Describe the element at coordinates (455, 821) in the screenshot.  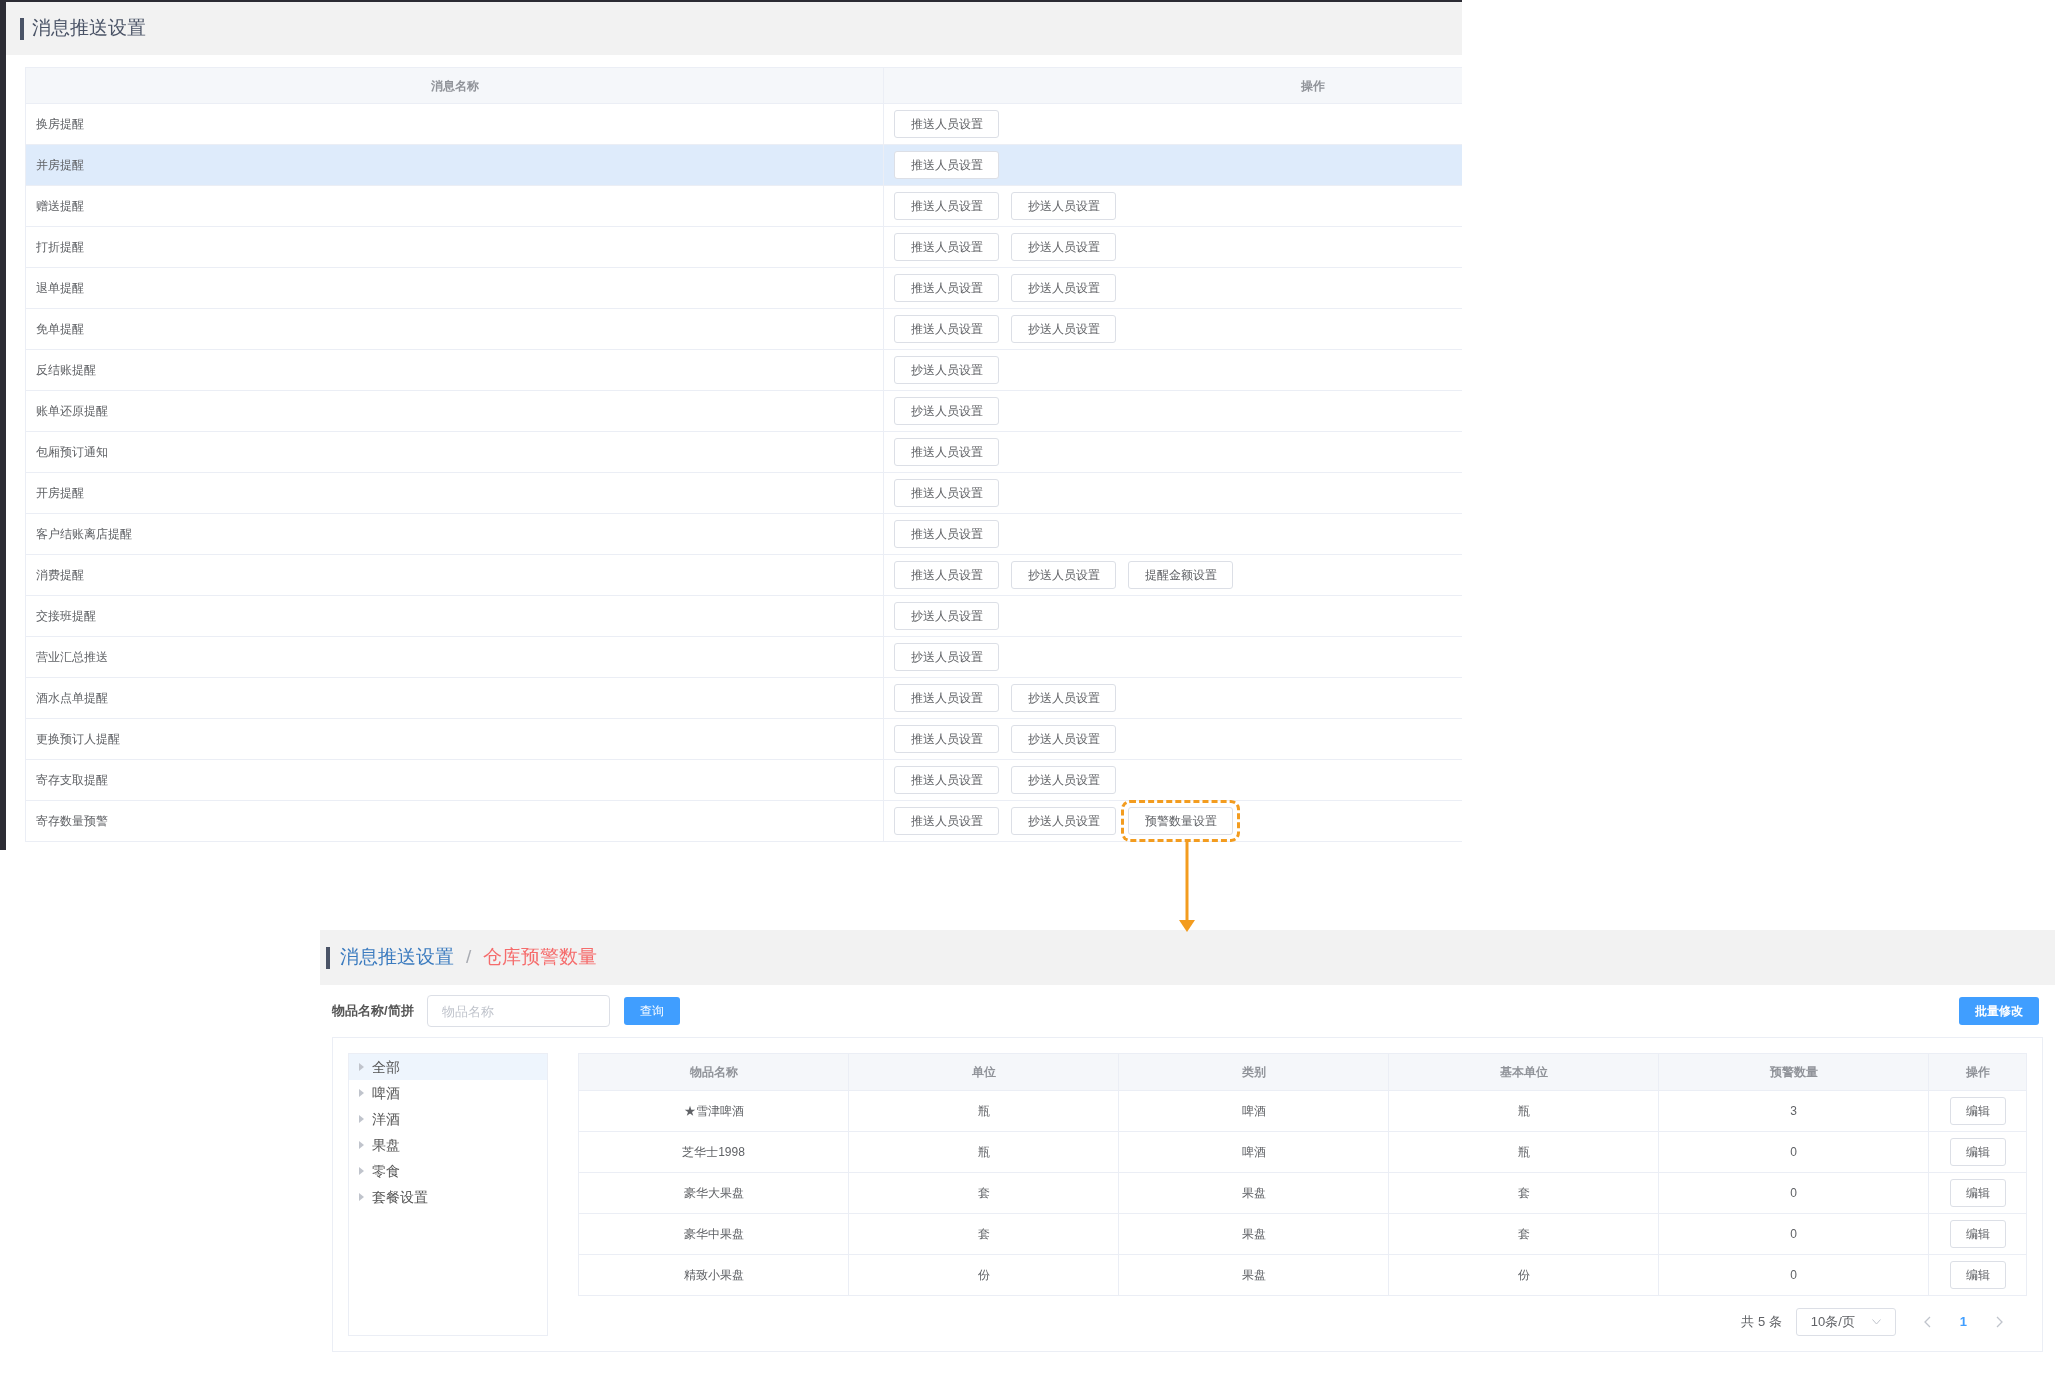
I see `table-cell: 寄存数量预警` at that location.